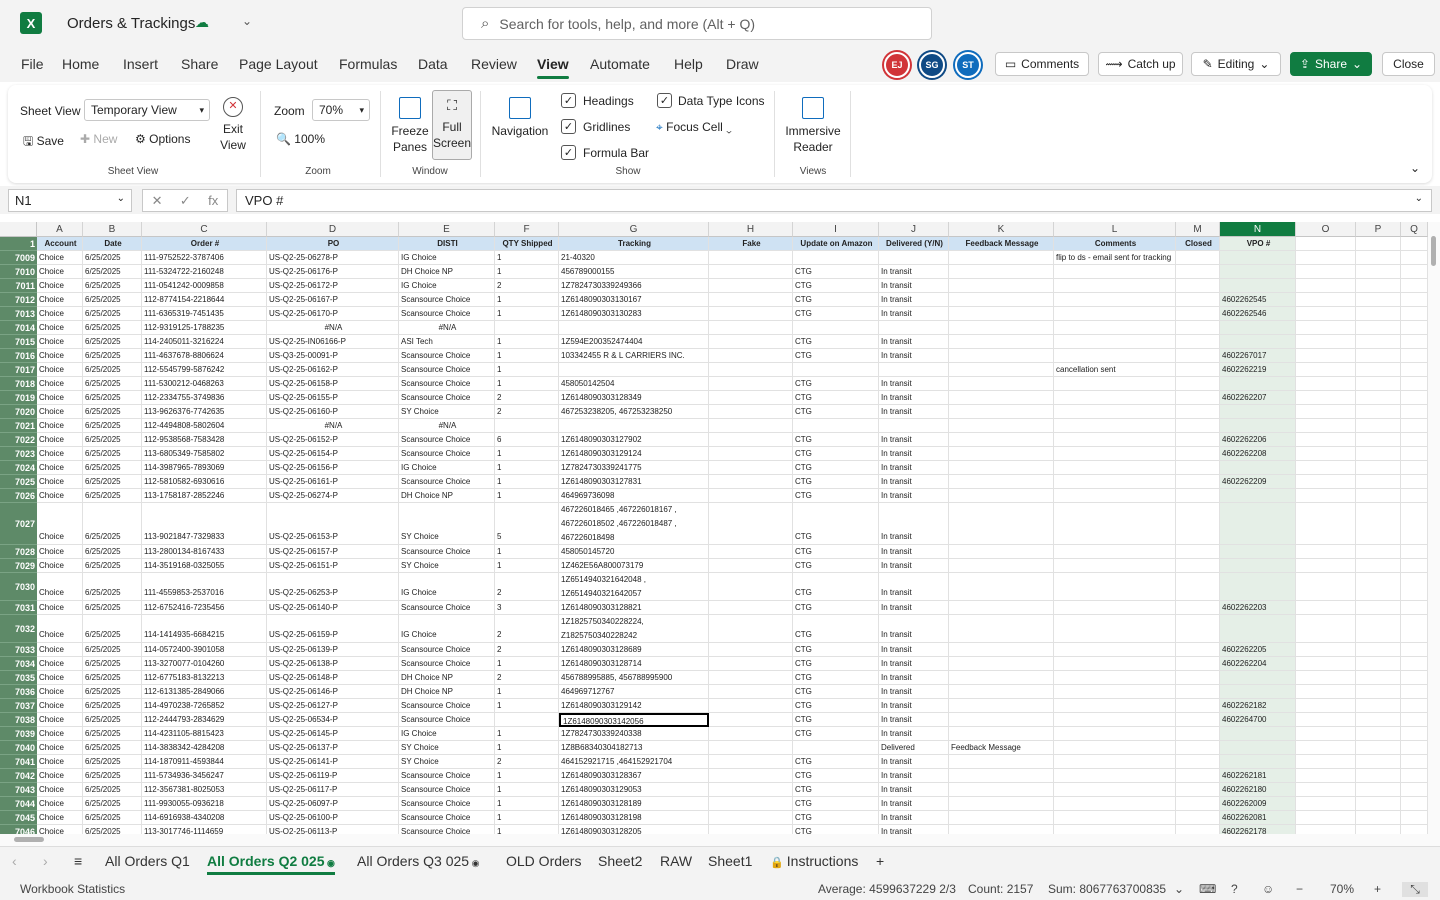  I want to click on cell-n: 4602267017, so click(1258, 356).